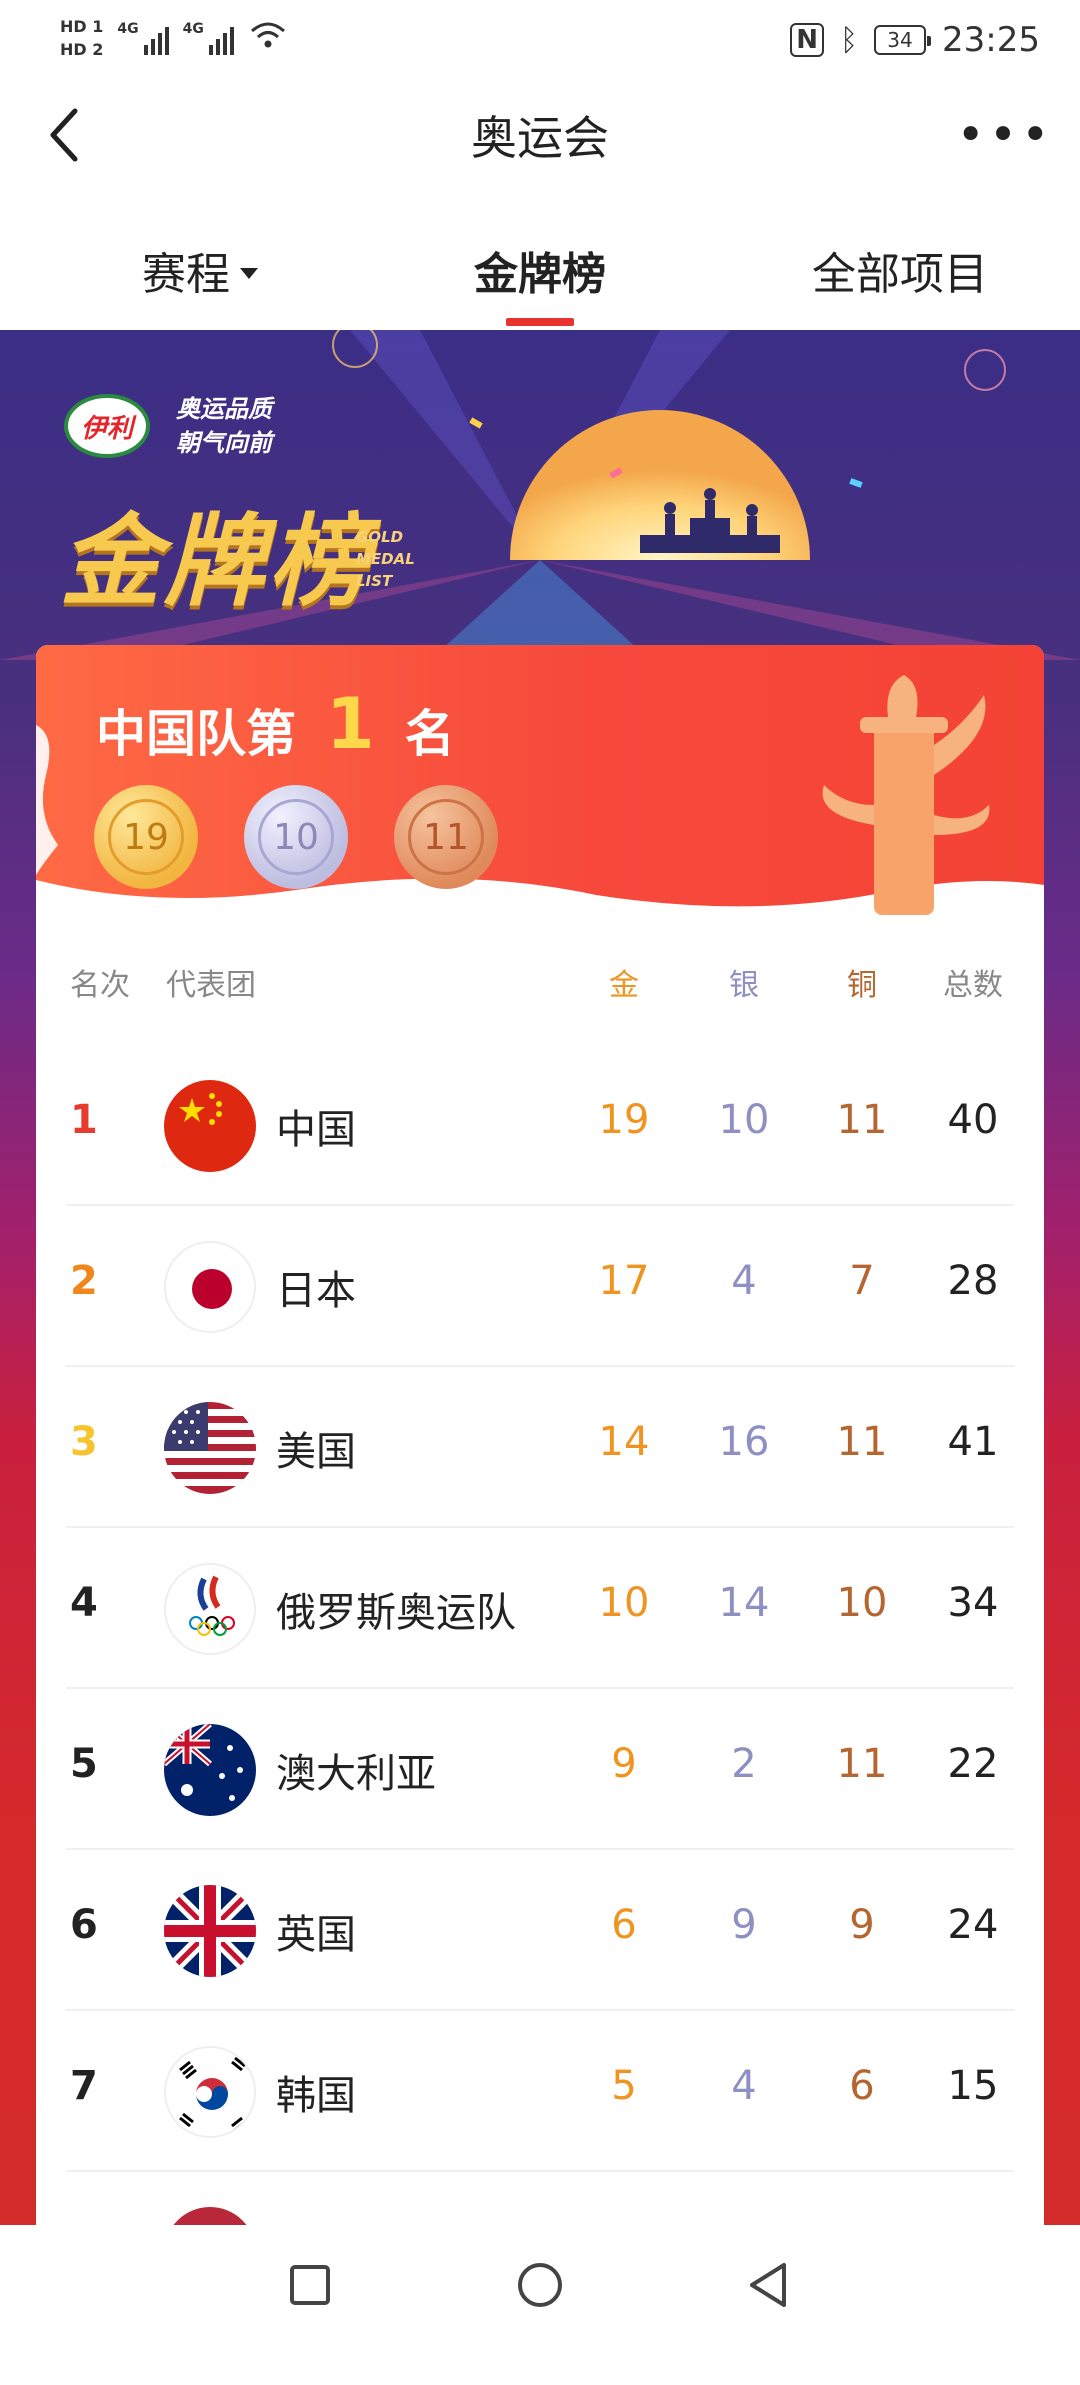  I want to click on uk-flag-icon, so click(210, 1931).